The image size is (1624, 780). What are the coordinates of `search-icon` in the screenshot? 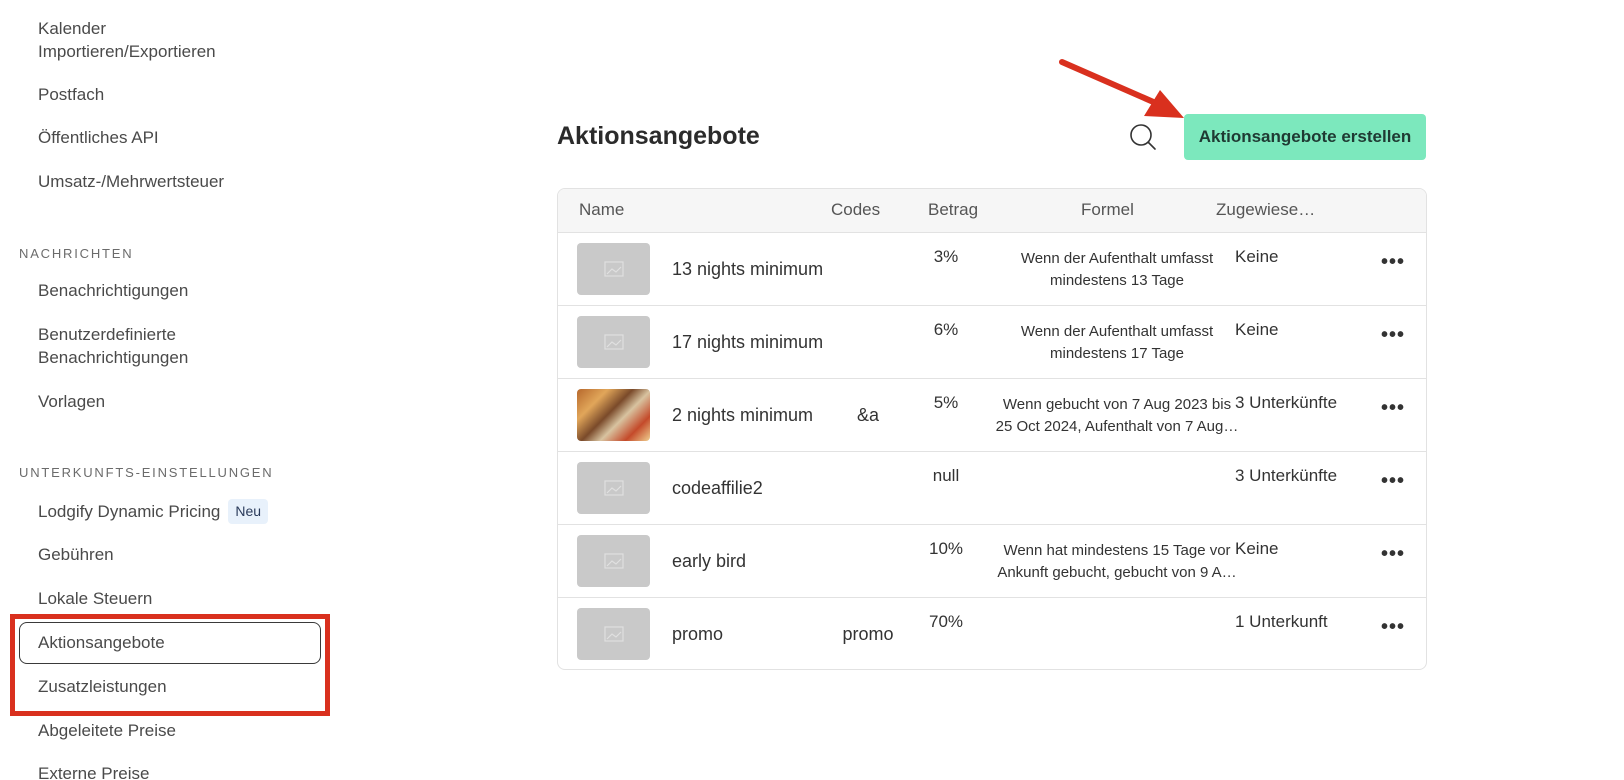 It's located at (1143, 137).